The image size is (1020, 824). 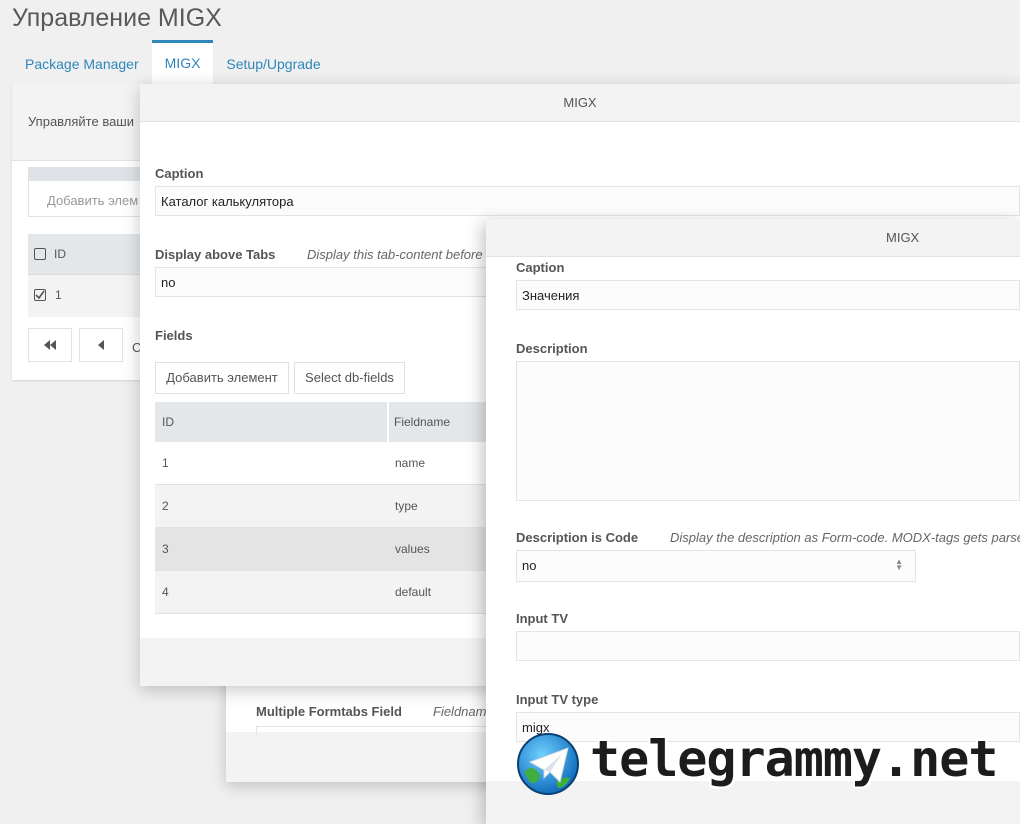 What do you see at coordinates (325, 549) in the screenshot?
I see `table-row: 3 values` at bounding box center [325, 549].